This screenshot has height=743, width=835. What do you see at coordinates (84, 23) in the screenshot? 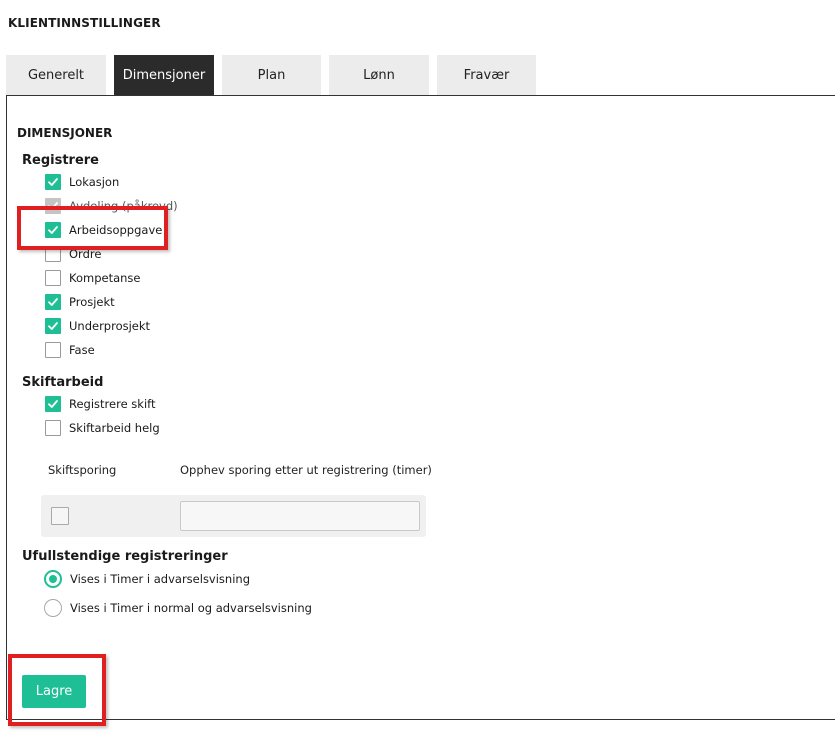
I see `page-title: KLIENTINNSTILLINGER` at bounding box center [84, 23].